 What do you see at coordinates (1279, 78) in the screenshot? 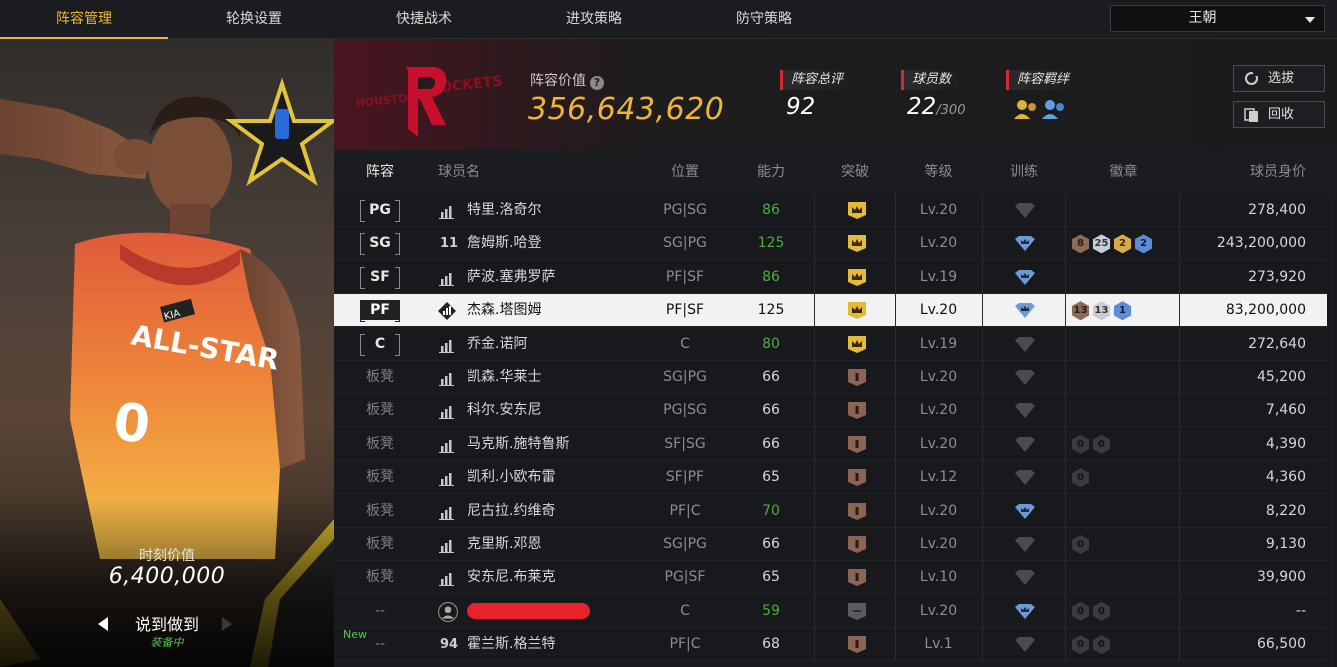
I see `pick-button: 选拔` at bounding box center [1279, 78].